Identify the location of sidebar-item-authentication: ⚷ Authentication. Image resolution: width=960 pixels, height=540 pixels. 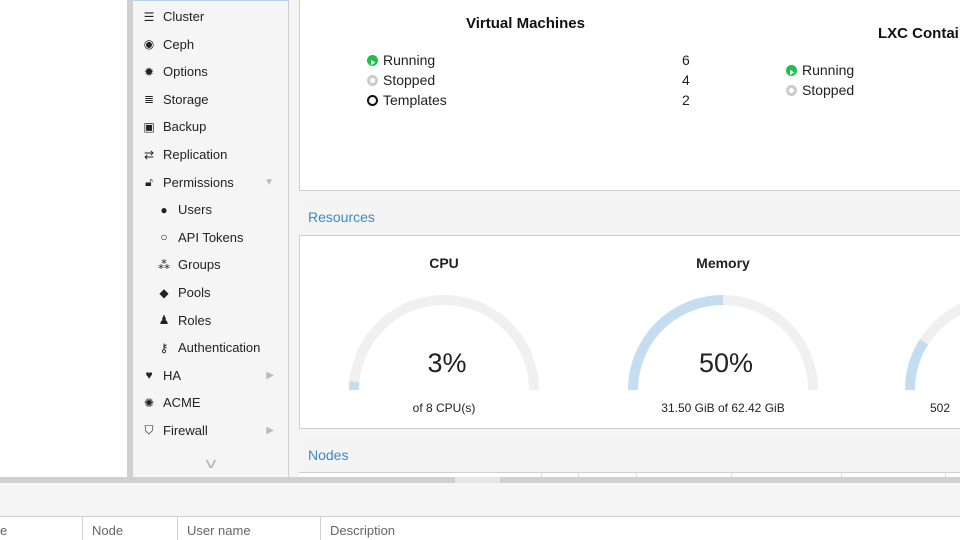
(210, 347).